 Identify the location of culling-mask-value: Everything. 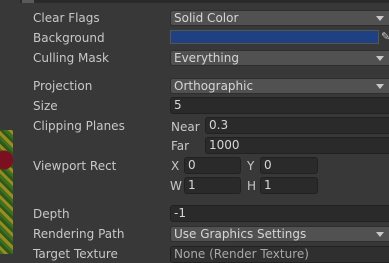
(206, 58).